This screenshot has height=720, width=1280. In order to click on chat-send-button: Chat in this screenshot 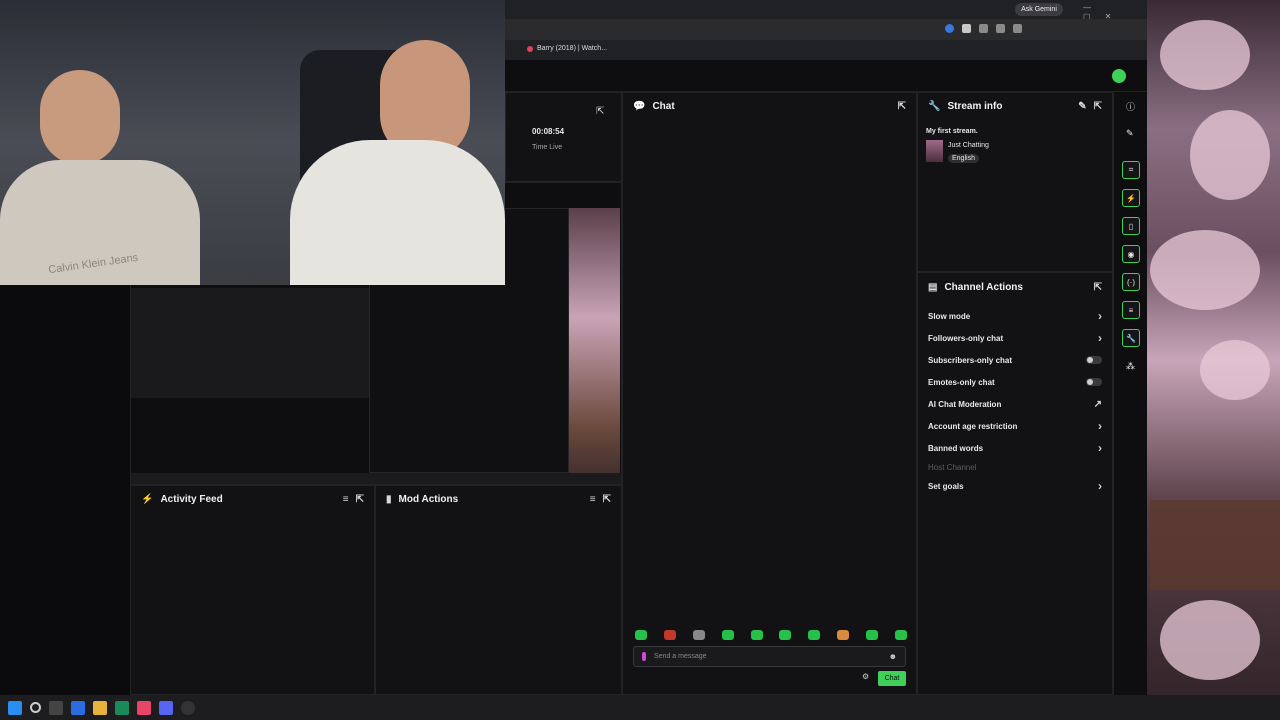, I will do `click(892, 678)`.